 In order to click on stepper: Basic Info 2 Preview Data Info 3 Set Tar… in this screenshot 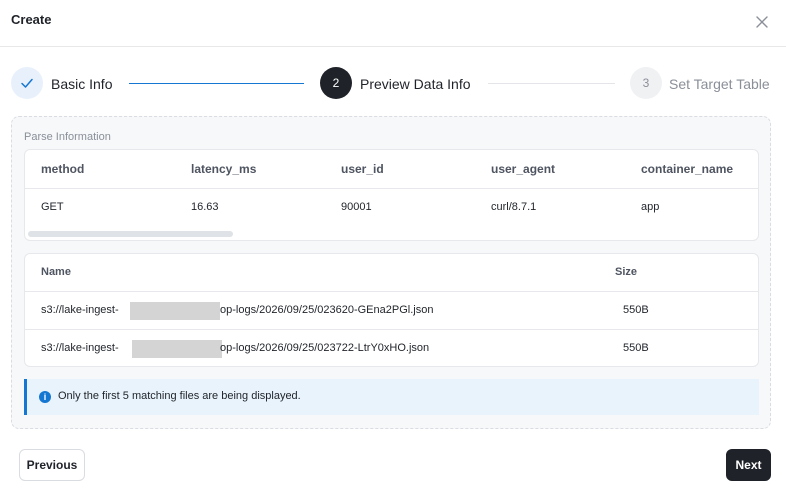, I will do `click(391, 84)`.